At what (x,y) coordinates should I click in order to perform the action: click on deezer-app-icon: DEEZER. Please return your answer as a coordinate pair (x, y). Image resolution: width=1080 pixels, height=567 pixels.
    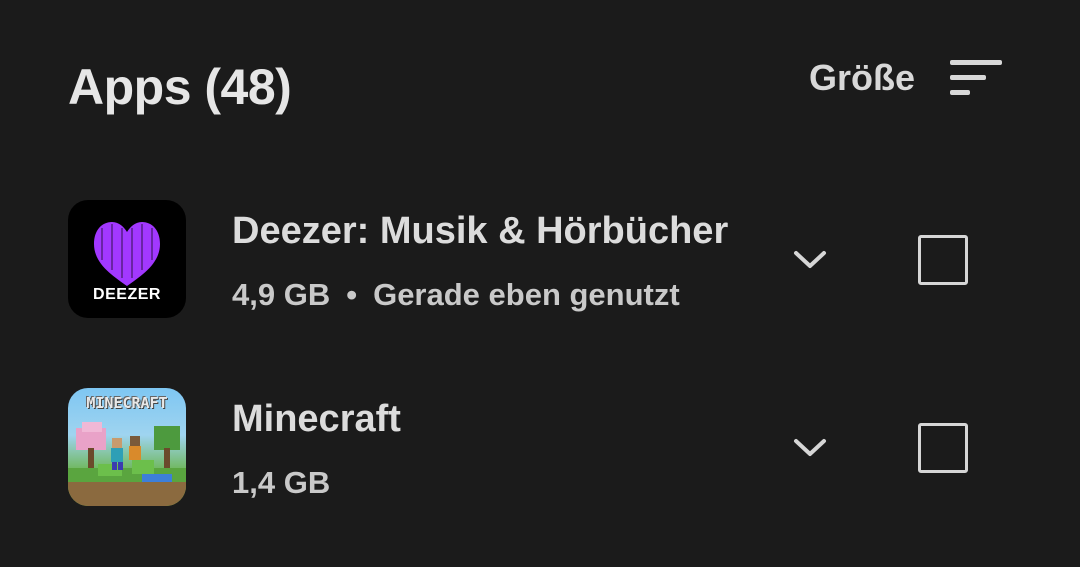
    Looking at the image, I should click on (127, 259).